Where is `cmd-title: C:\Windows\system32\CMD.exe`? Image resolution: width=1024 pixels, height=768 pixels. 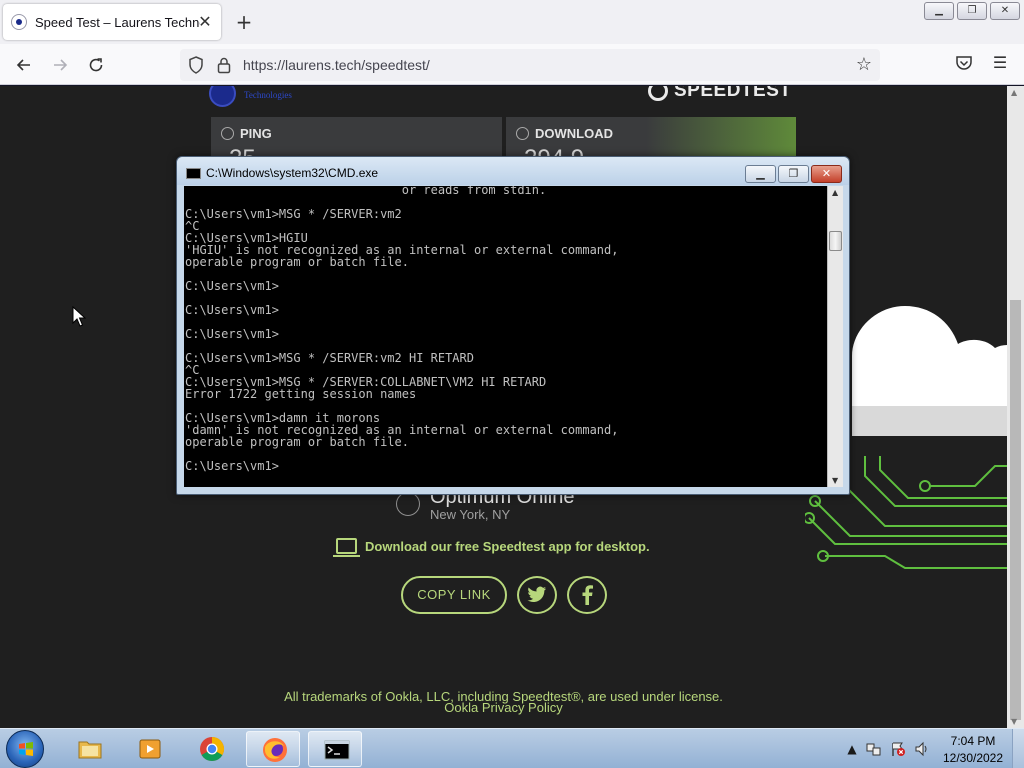 cmd-title: C:\Windows\system32\CMD.exe is located at coordinates (292, 173).